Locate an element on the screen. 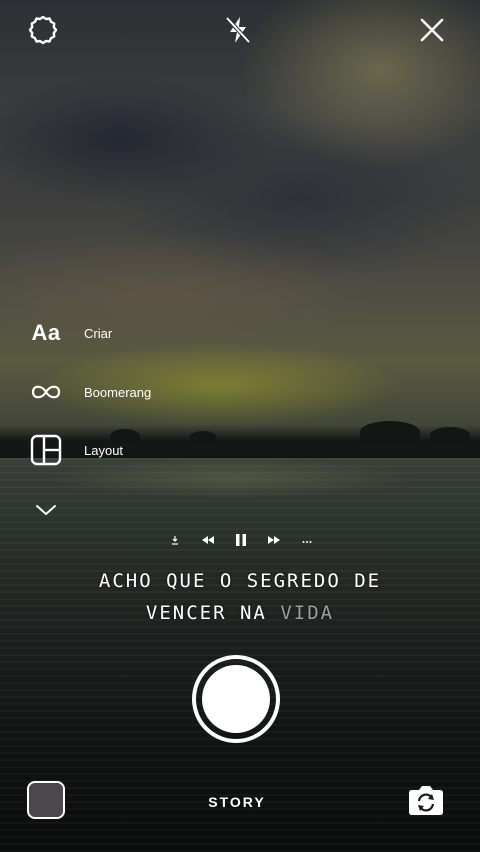 This screenshot has height=852, width=480. shutter-core is located at coordinates (236, 699).